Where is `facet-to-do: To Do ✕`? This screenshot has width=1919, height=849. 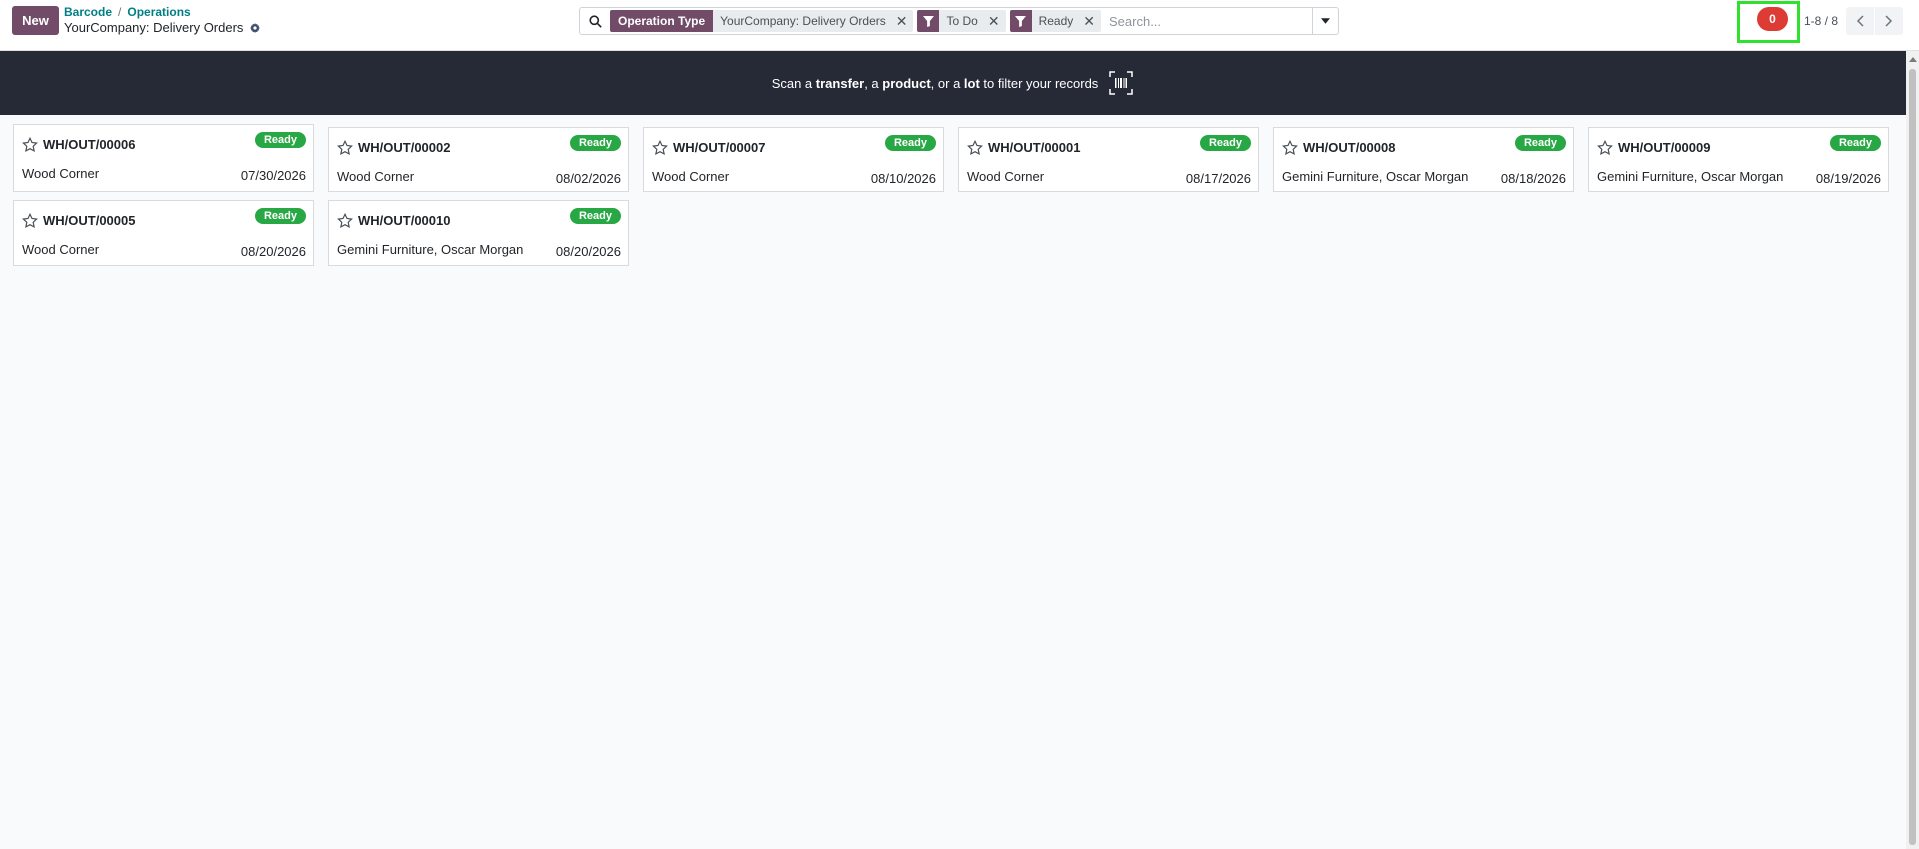
facet-to-do: To Do ✕ is located at coordinates (961, 21).